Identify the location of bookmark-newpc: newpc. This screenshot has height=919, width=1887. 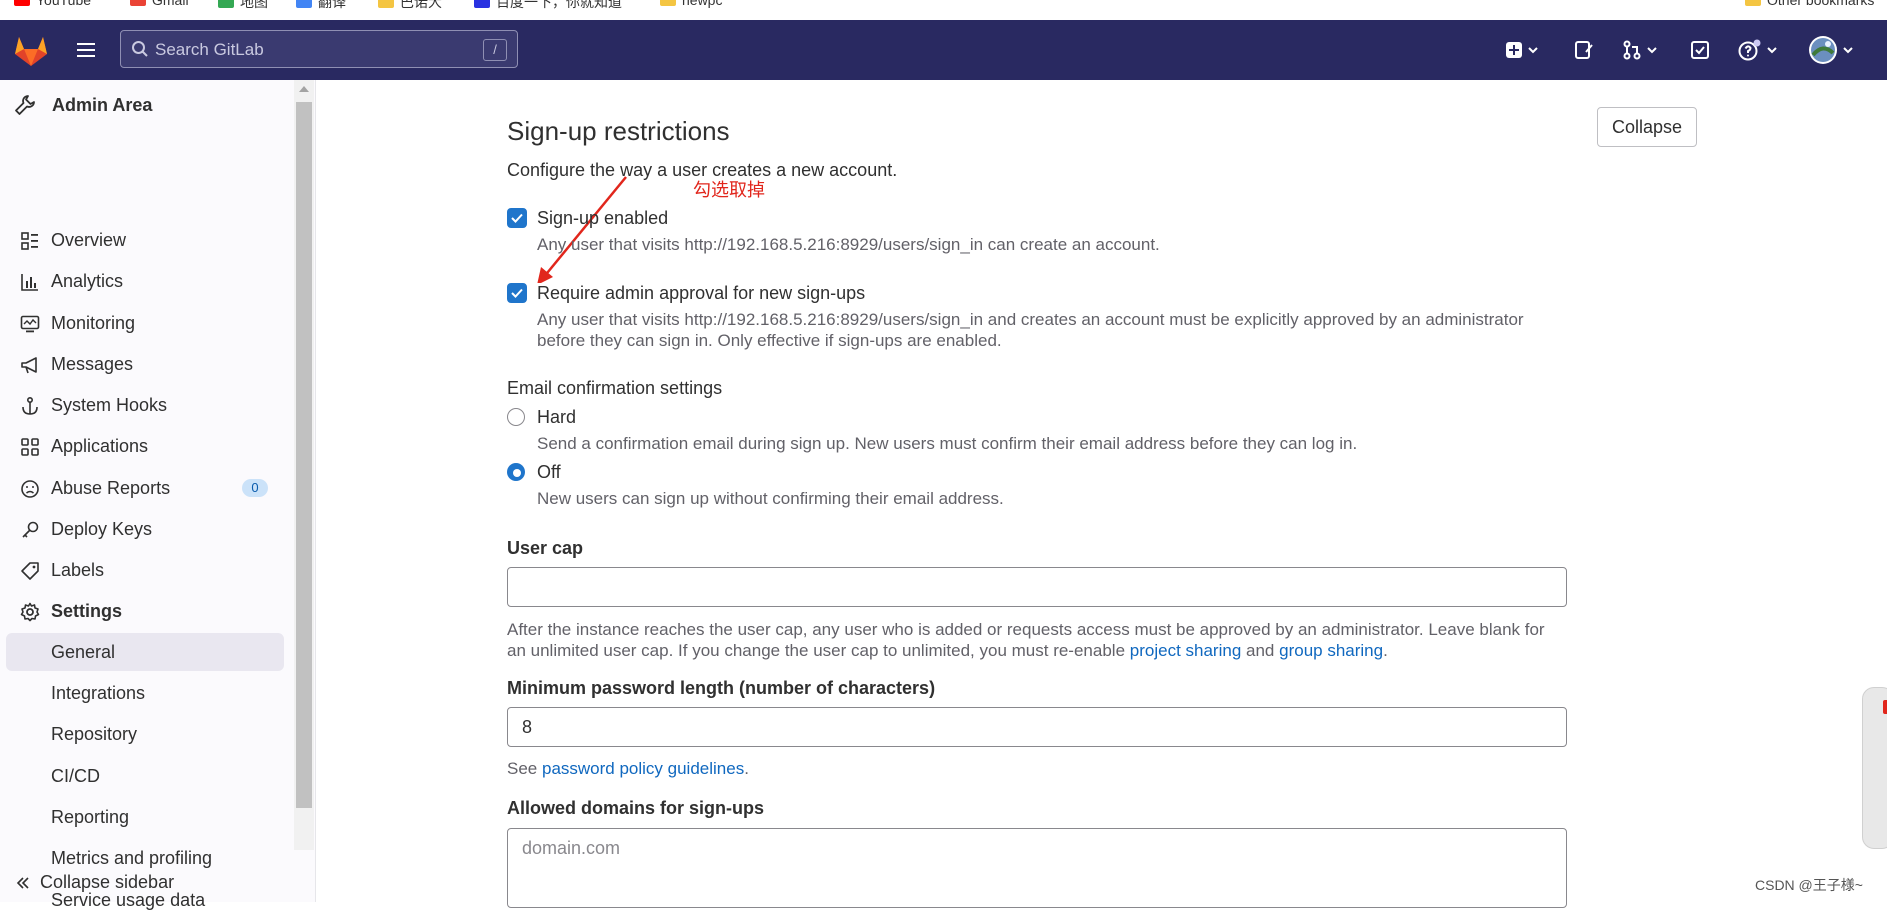
(691, 4).